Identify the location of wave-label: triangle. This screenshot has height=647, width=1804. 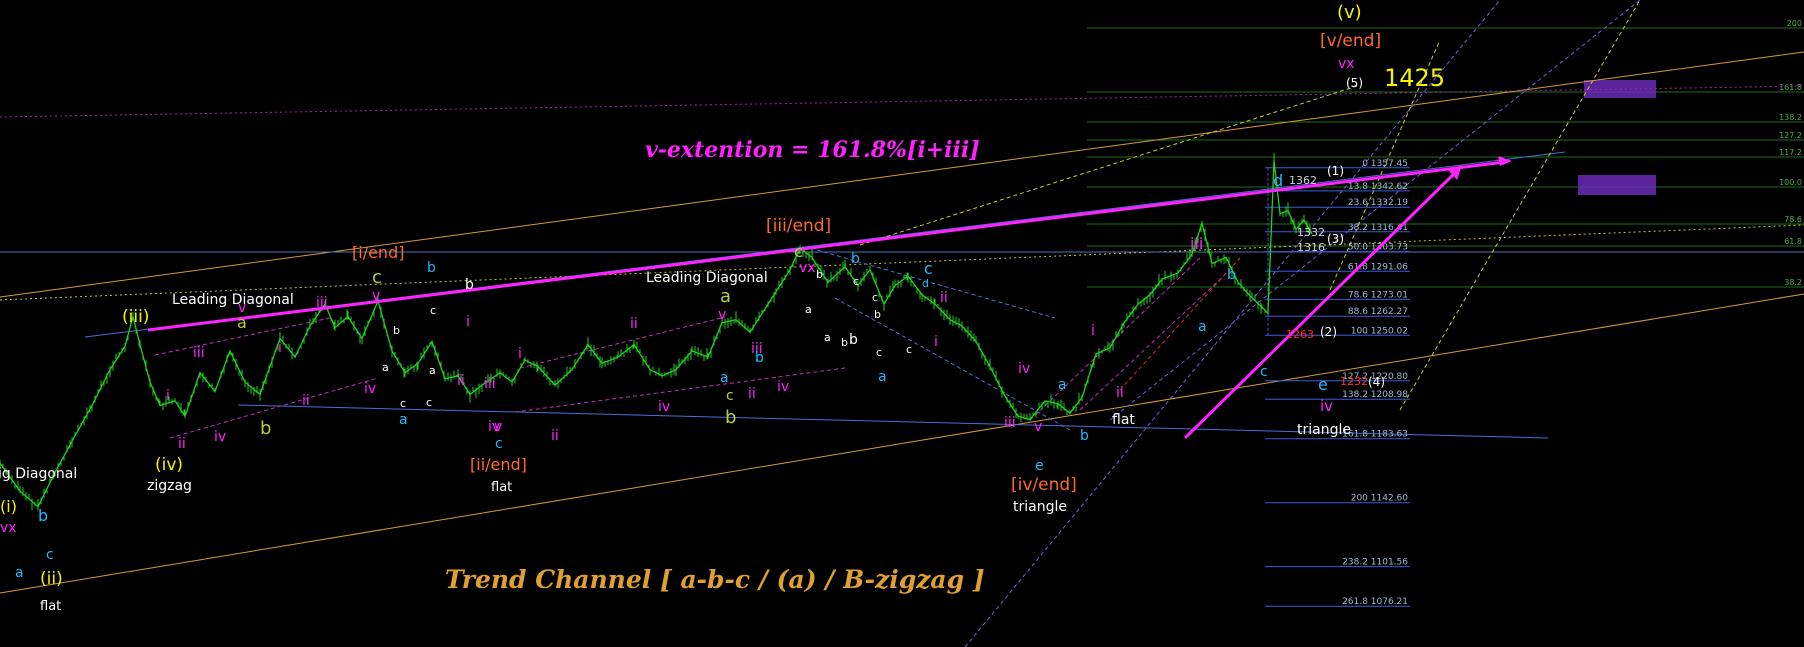
(1324, 430).